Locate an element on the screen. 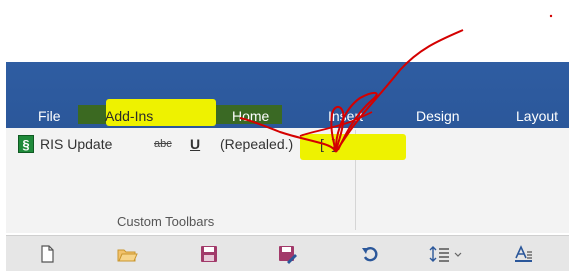 The width and height of the screenshot is (569, 271). new-doc-icon is located at coordinates (47, 254).